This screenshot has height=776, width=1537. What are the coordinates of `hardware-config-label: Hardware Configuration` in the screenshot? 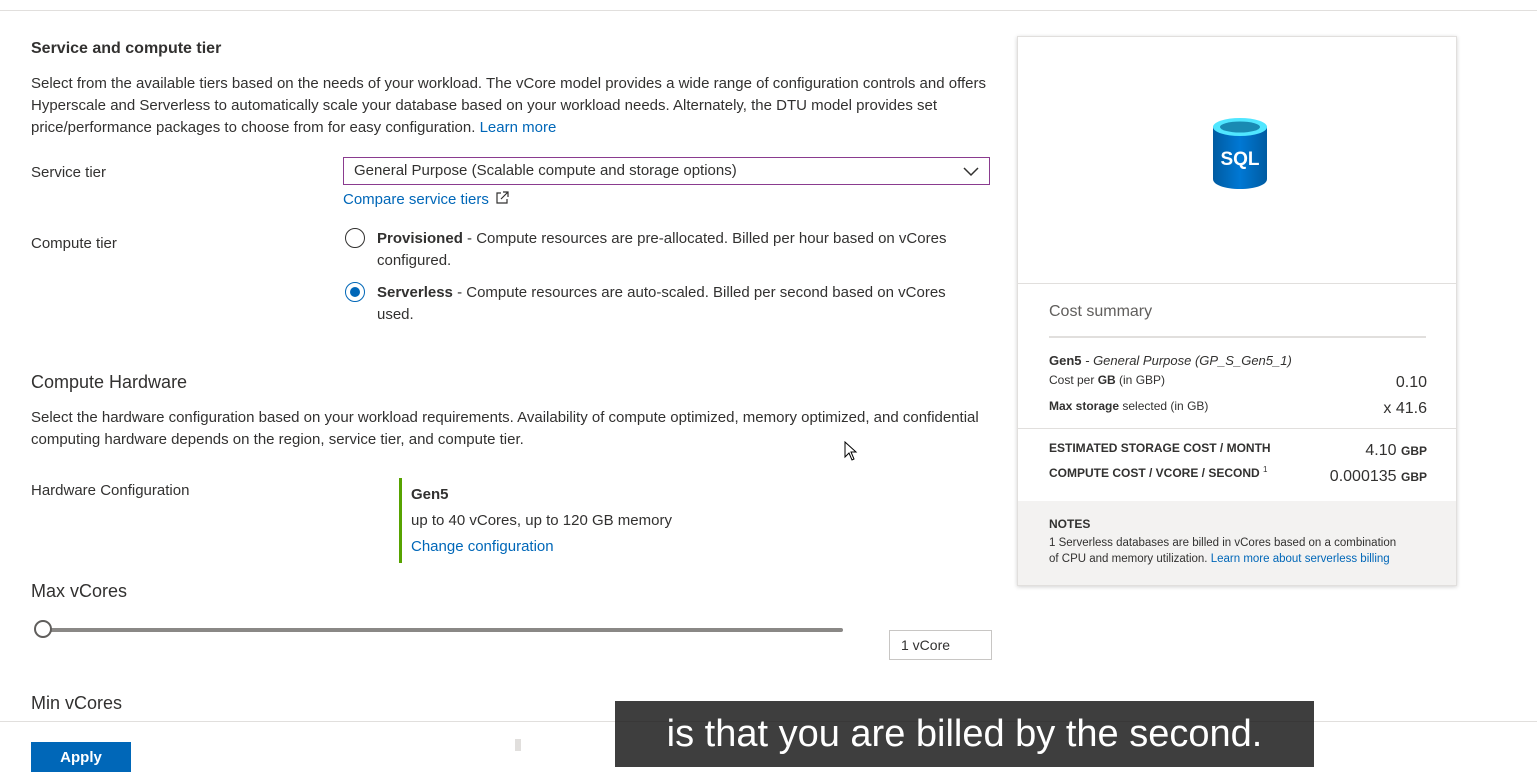 It's located at (110, 490).